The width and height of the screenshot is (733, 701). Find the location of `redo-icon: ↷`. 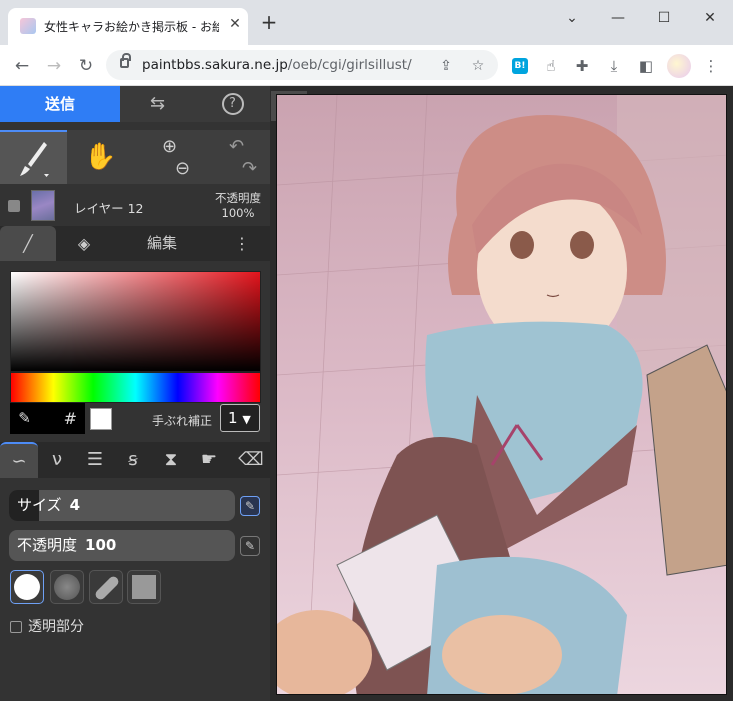

redo-icon: ↷ is located at coordinates (249, 168).